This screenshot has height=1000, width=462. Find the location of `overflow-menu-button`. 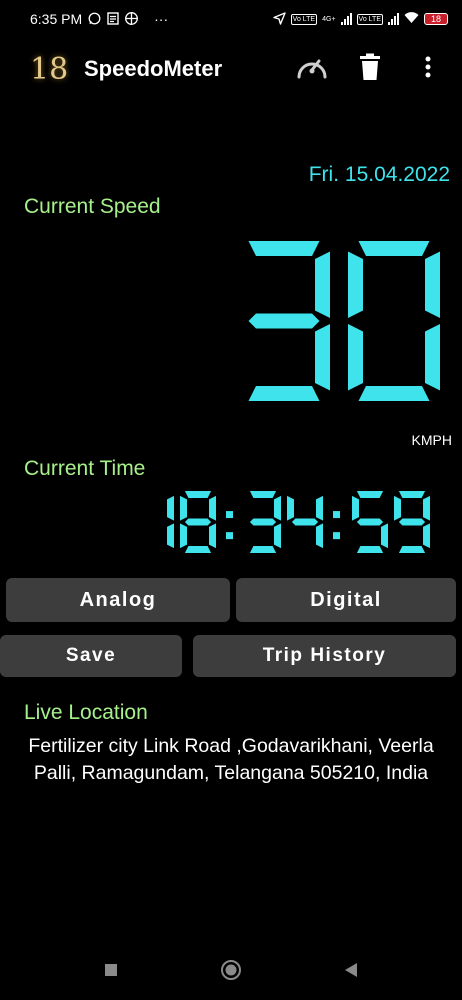

overflow-menu-button is located at coordinates (428, 69).